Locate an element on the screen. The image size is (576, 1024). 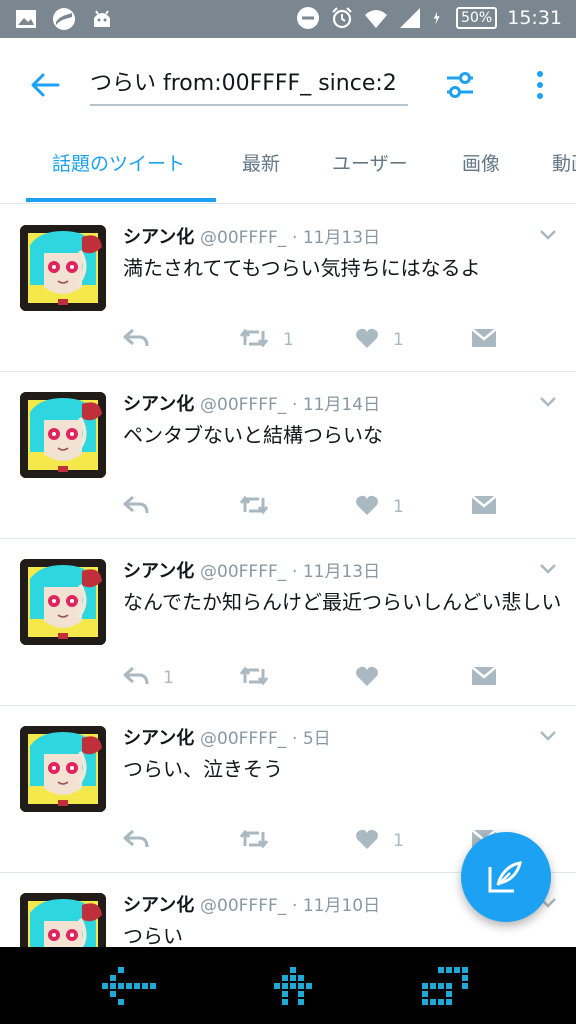
envelope-icon is located at coordinates (484, 678).